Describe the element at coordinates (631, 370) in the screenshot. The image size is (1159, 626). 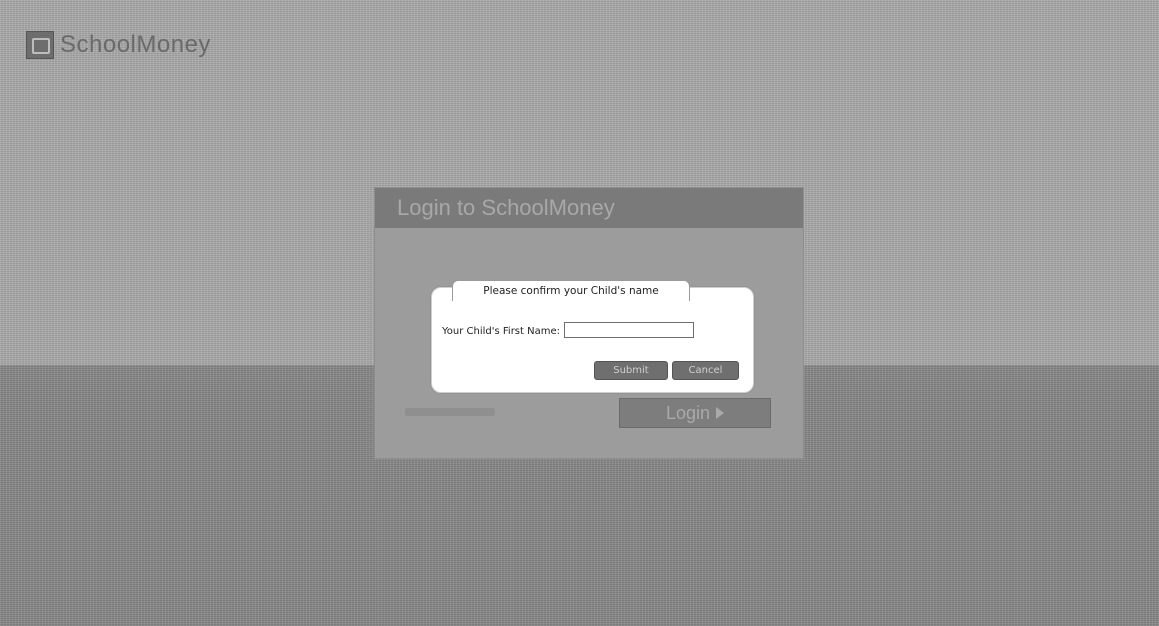
I see `submit-button: Submit` at that location.